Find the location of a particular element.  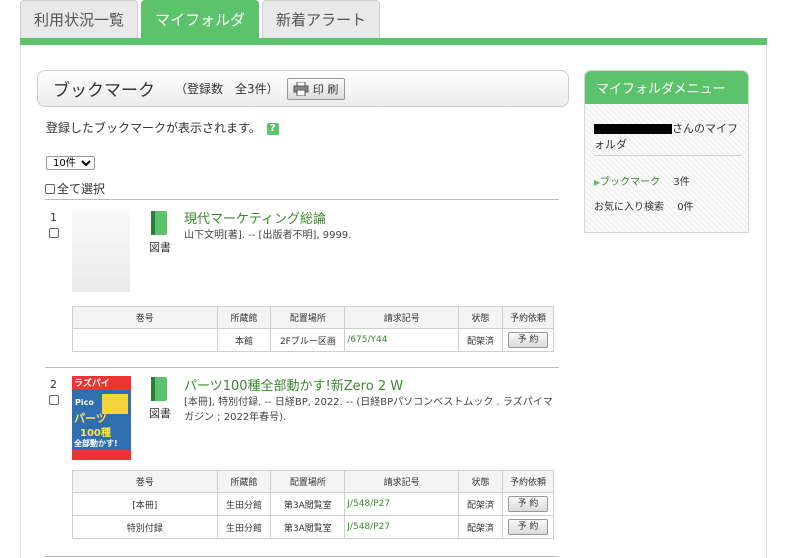

select-all-checkbox is located at coordinates (50, 188).